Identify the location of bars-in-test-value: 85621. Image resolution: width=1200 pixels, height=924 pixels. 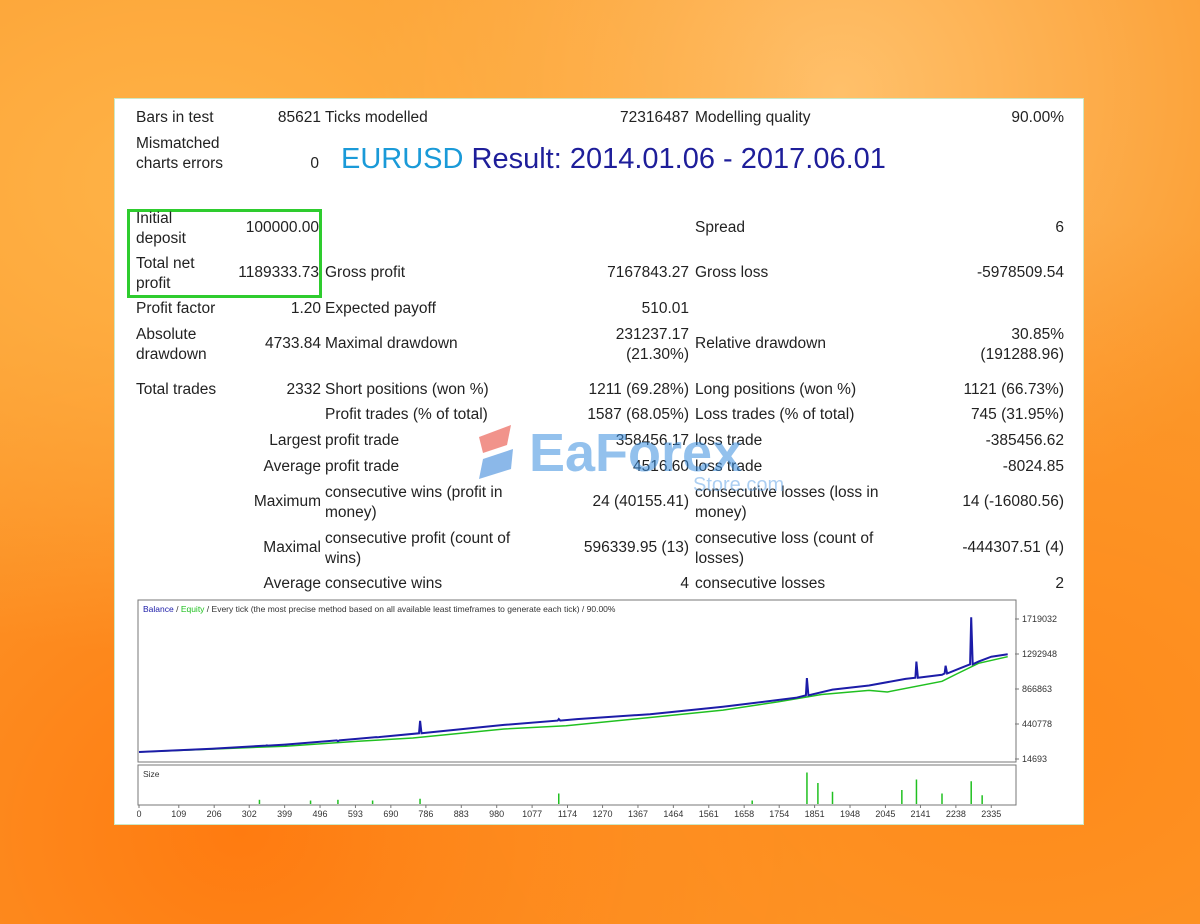
(299, 117).